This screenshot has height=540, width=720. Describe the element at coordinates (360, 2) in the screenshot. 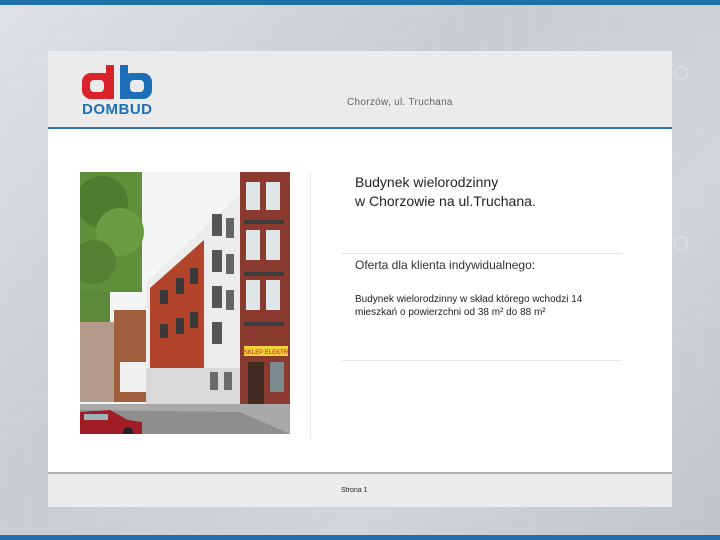

I see `top-accent-stripe` at that location.